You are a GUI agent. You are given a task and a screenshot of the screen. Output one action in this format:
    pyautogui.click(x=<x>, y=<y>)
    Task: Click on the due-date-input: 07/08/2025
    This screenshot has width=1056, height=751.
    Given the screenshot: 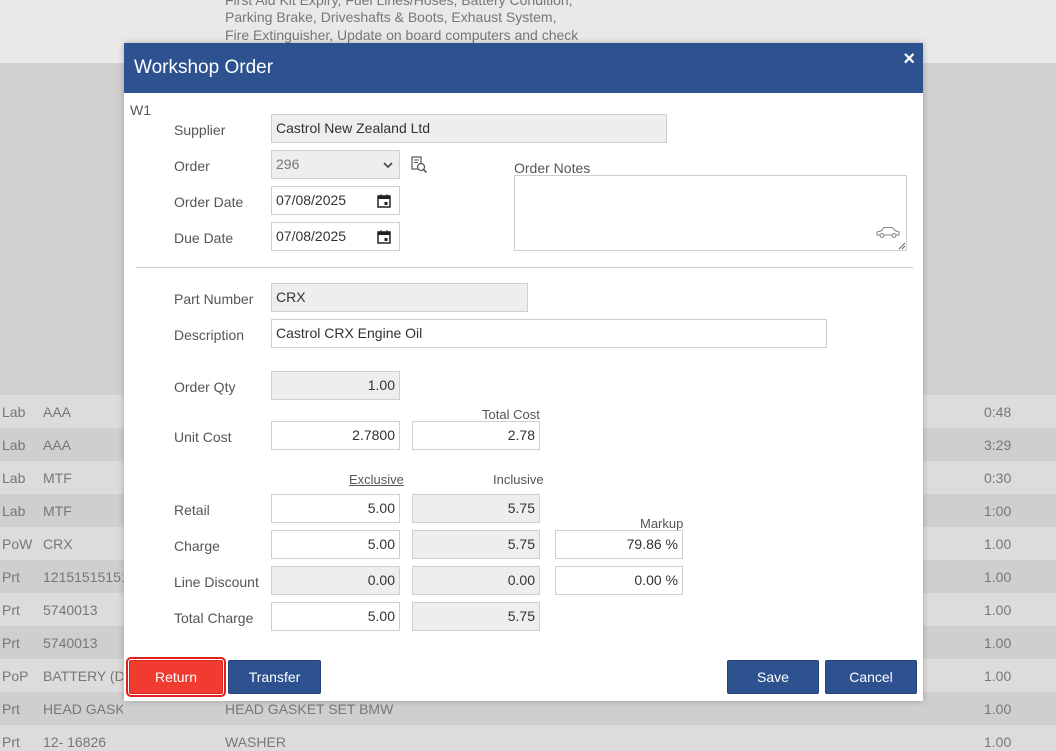 What is the action you would take?
    pyautogui.click(x=335, y=236)
    